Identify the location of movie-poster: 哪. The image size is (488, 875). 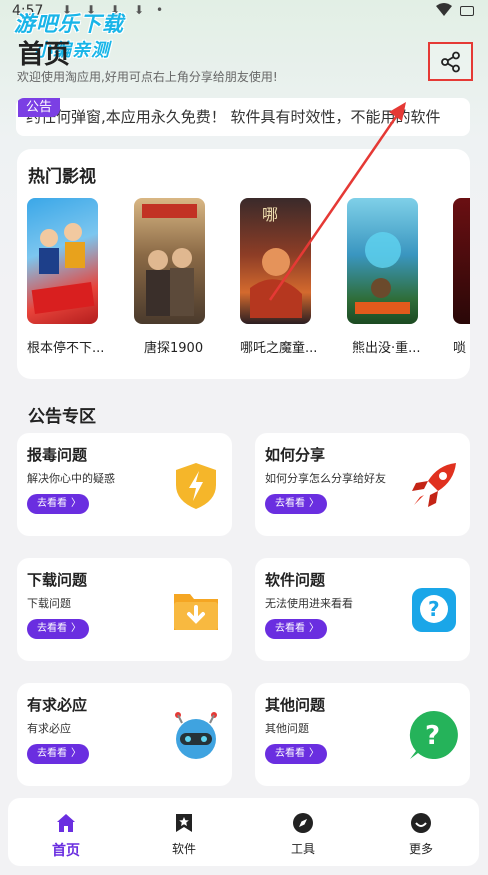
(275, 261).